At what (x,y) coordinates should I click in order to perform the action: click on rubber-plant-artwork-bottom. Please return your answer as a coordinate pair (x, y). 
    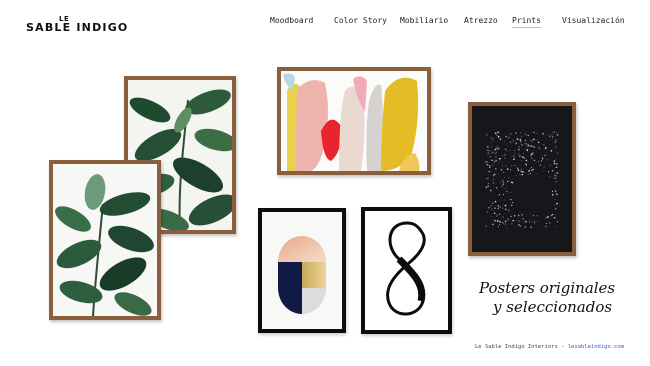
    Looking at the image, I should click on (105, 240).